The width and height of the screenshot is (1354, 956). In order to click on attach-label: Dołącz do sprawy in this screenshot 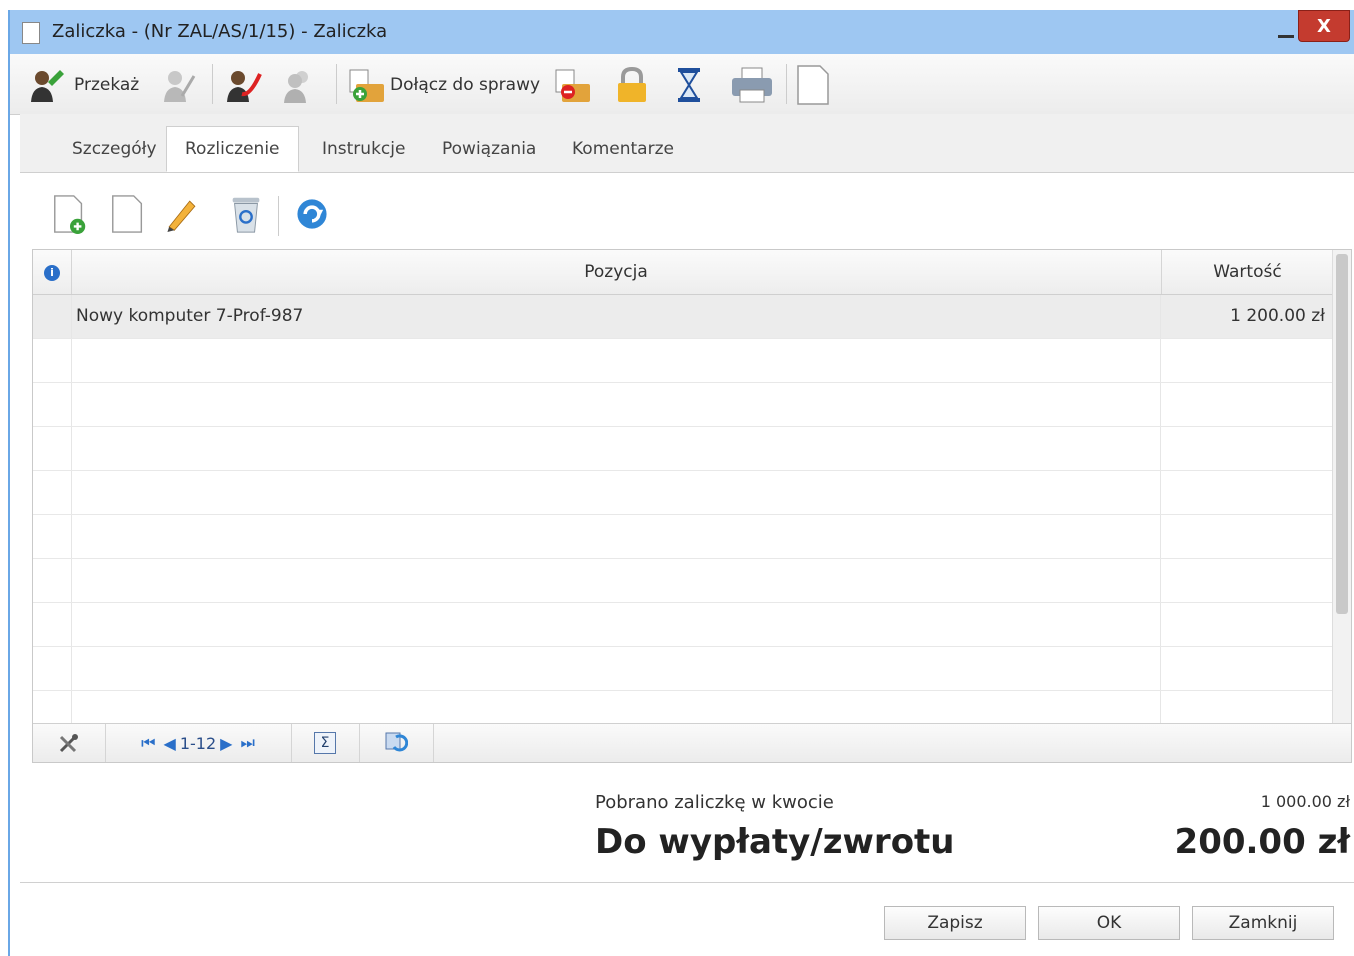, I will do `click(465, 85)`.